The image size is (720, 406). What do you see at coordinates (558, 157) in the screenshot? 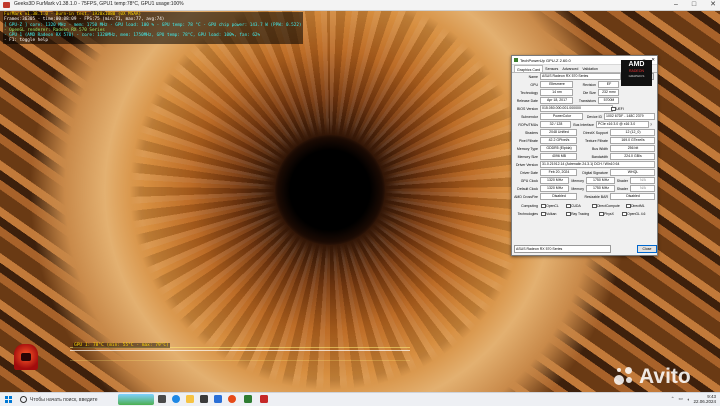
I see `memory-size-field: 4096 MB` at bounding box center [558, 157].